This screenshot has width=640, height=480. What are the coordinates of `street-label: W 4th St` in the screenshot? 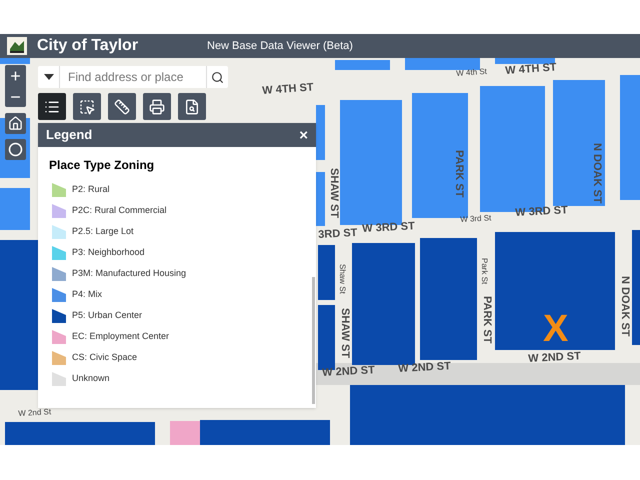 It's located at (472, 73).